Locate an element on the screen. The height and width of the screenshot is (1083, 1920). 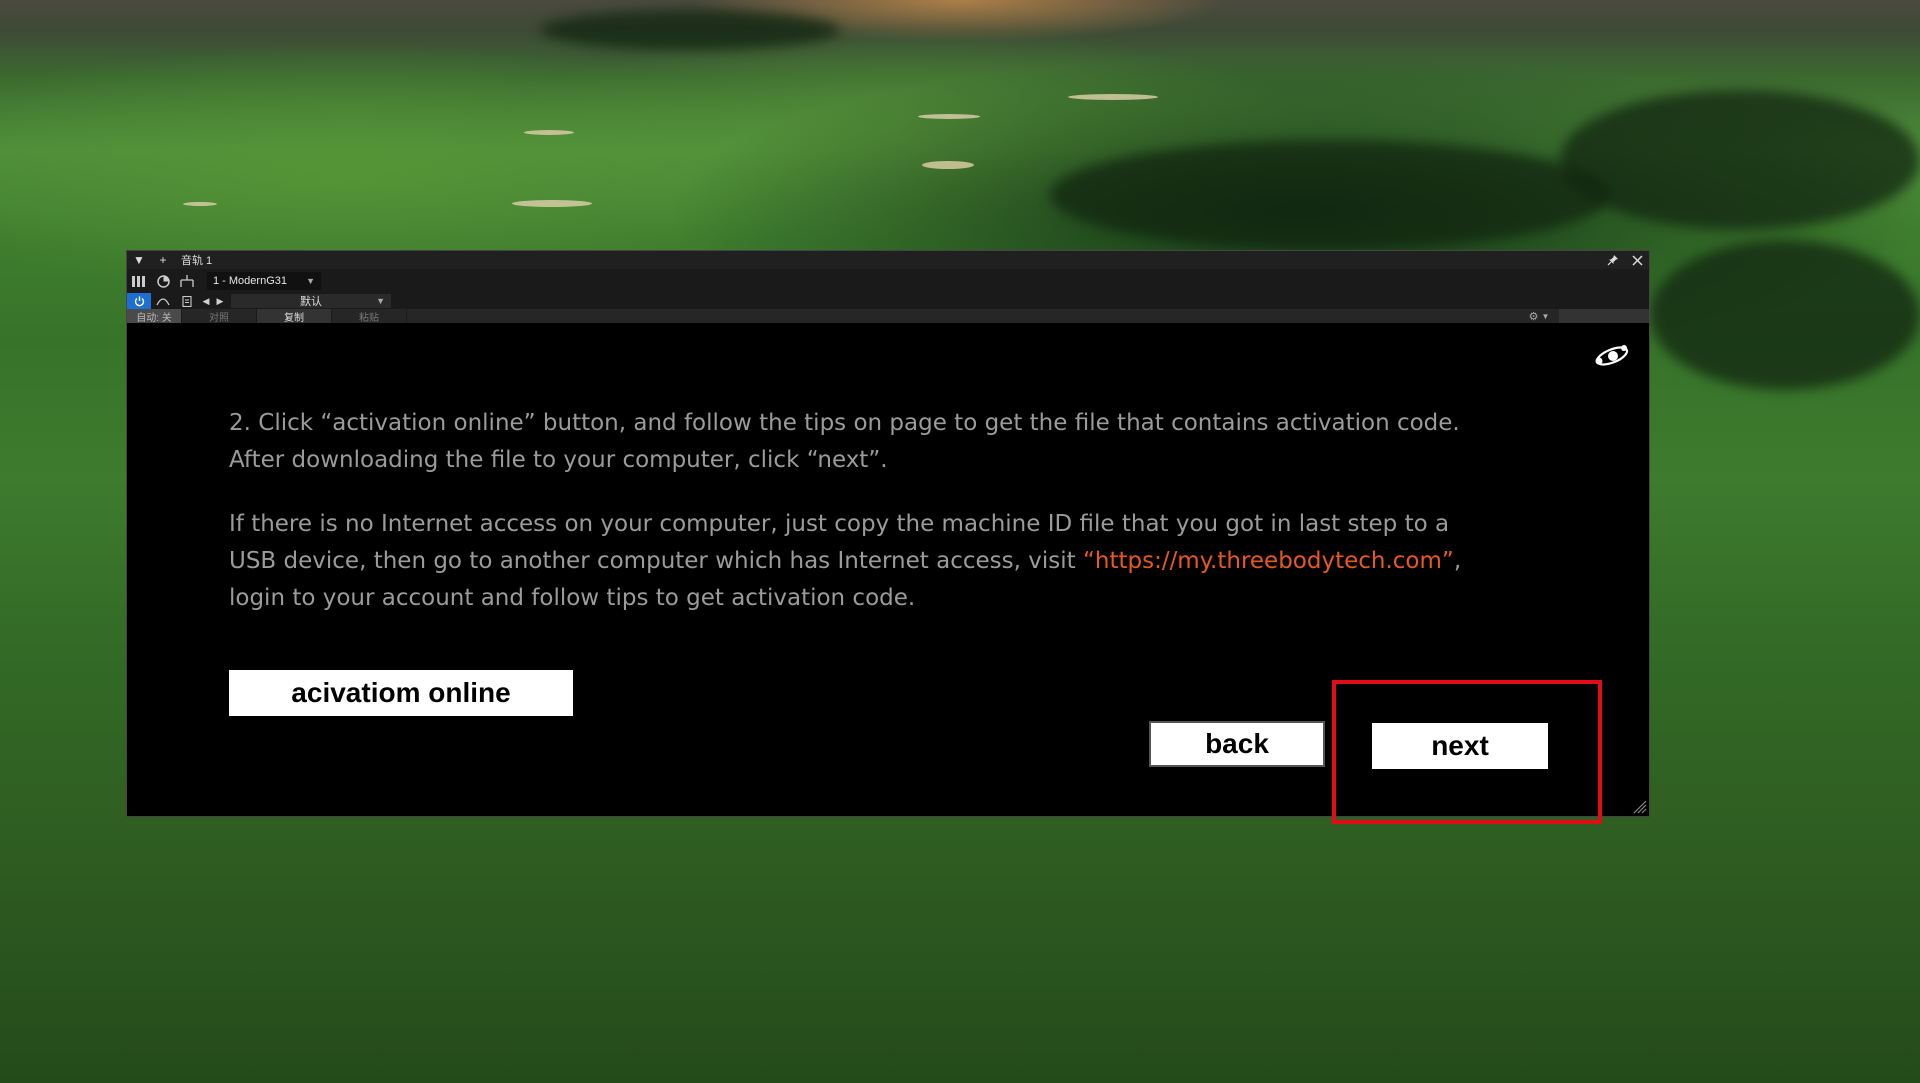
window-titlebar: ▼ + 音轨 1 is located at coordinates (888, 260).